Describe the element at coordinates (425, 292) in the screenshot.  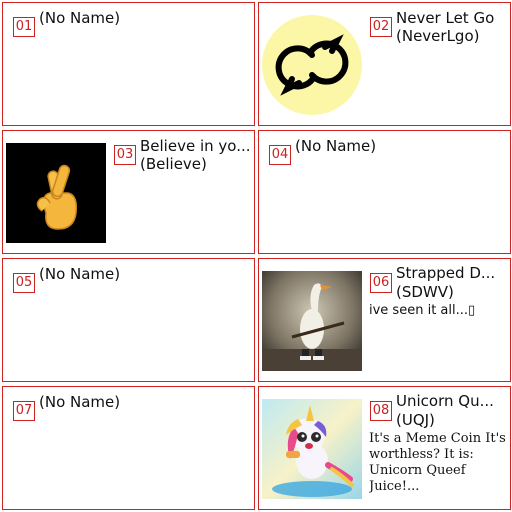
I see `token-ticker: (SDWV)` at that location.